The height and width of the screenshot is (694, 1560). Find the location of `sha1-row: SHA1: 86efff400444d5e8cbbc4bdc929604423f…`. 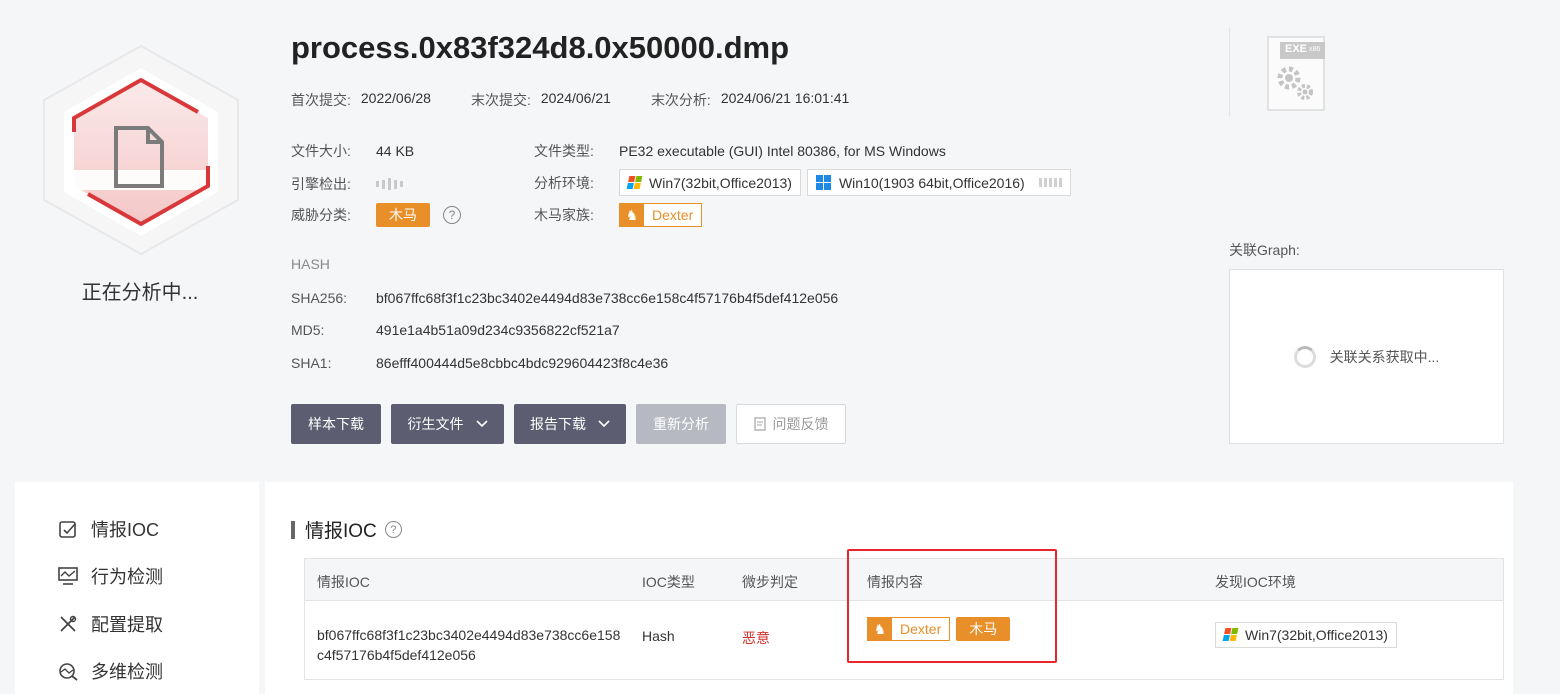

sha1-row: SHA1: 86efff400444d5e8cbbc4bdc929604423f… is located at coordinates (479, 363).